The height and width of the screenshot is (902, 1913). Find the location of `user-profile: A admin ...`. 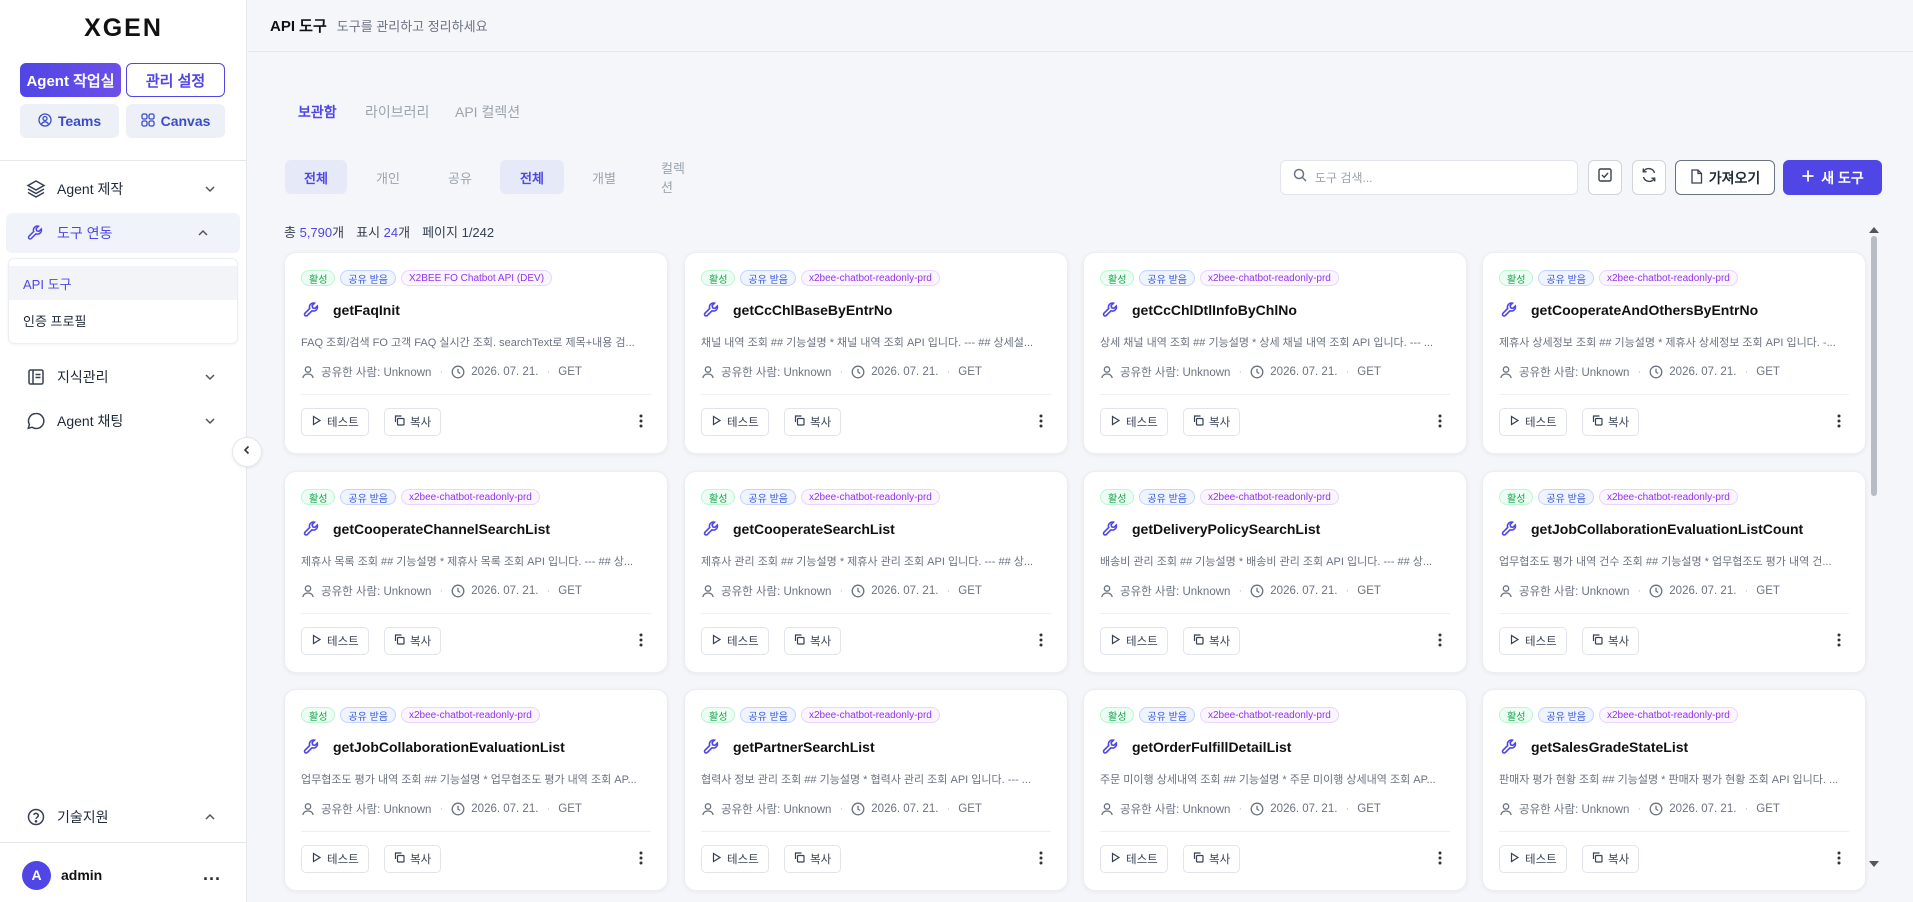

user-profile: A admin ... is located at coordinates (123, 875).